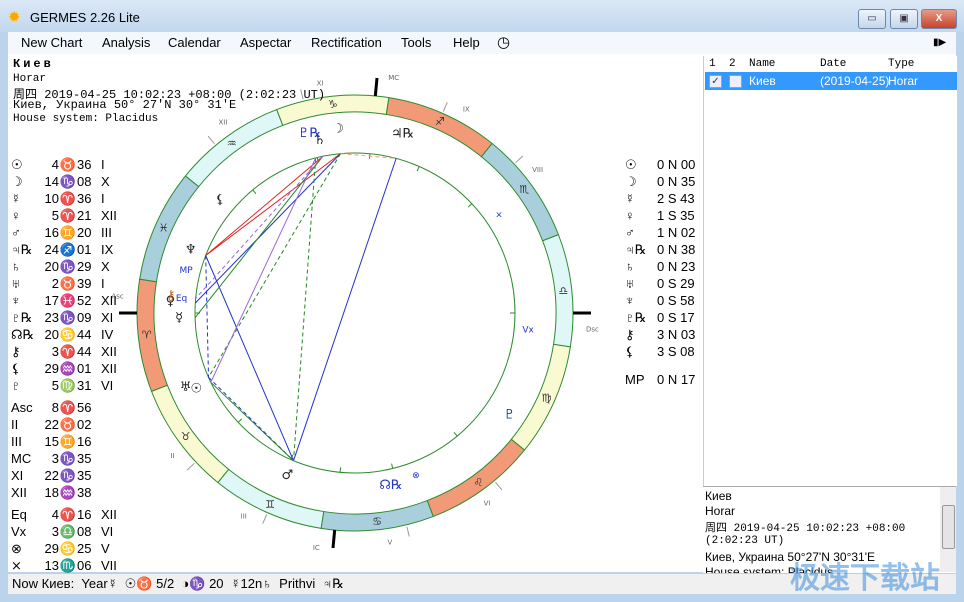 The image size is (964, 602). I want to click on latitude-row: ♄ 0 N 23, so click(660, 266).